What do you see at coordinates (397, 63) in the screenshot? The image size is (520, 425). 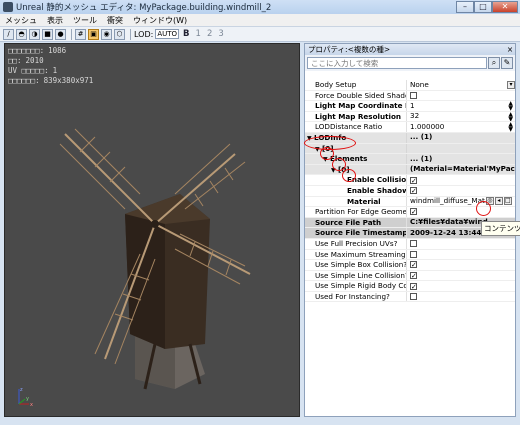 I see `search-input` at bounding box center [397, 63].